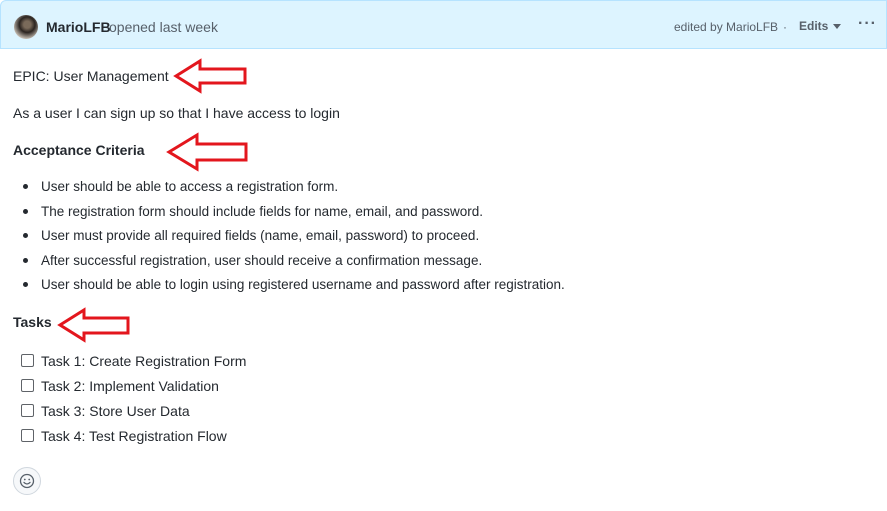 The width and height of the screenshot is (887, 511). I want to click on add-reaction-button, so click(27, 481).